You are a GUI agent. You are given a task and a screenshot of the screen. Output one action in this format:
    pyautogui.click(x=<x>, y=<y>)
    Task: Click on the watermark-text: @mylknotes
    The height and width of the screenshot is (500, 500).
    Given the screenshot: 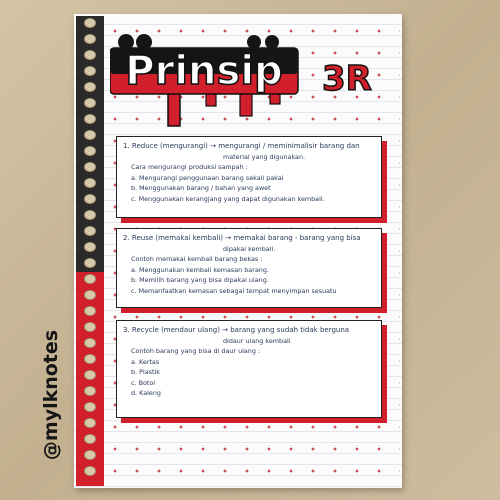 What is the action you would take?
    pyautogui.click(x=51, y=395)
    